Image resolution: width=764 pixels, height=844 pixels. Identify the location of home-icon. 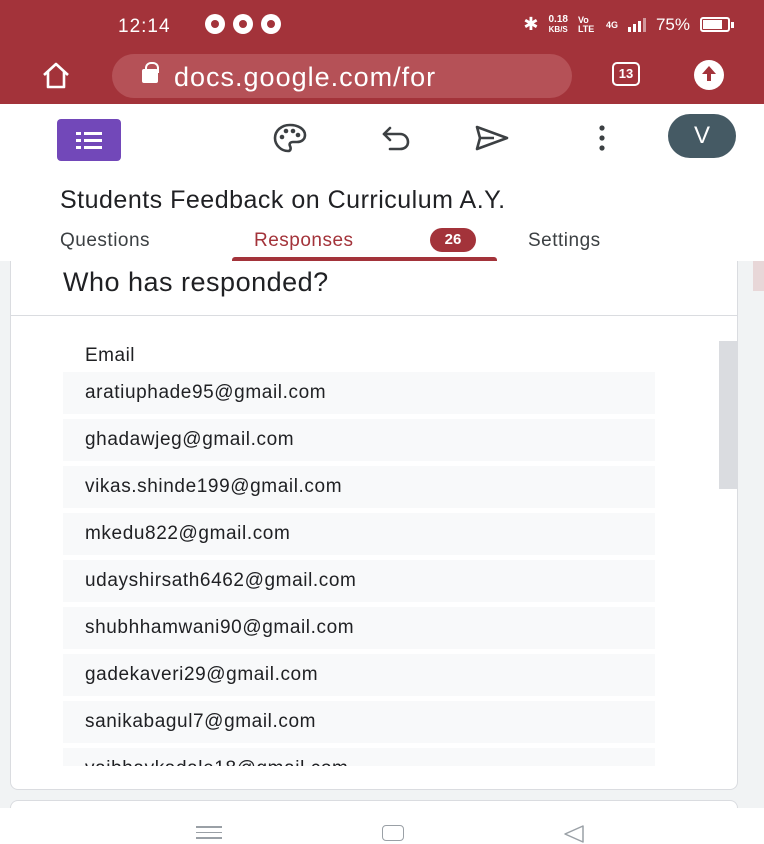
(56, 75).